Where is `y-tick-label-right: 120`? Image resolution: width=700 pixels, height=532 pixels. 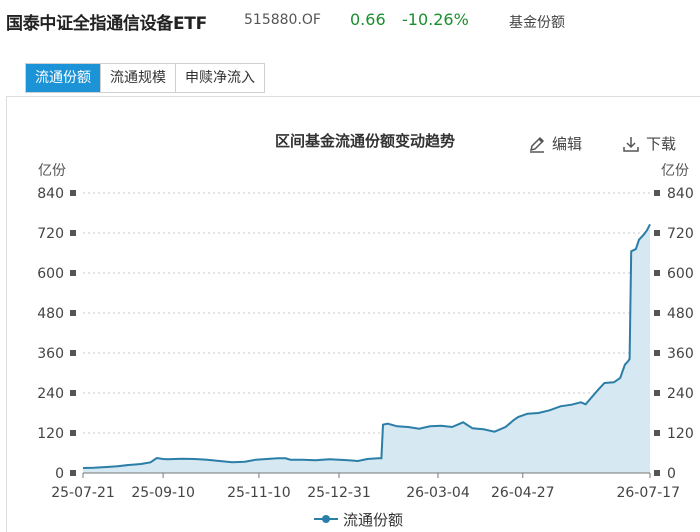 y-tick-label-right: 120 is located at coordinates (680, 434).